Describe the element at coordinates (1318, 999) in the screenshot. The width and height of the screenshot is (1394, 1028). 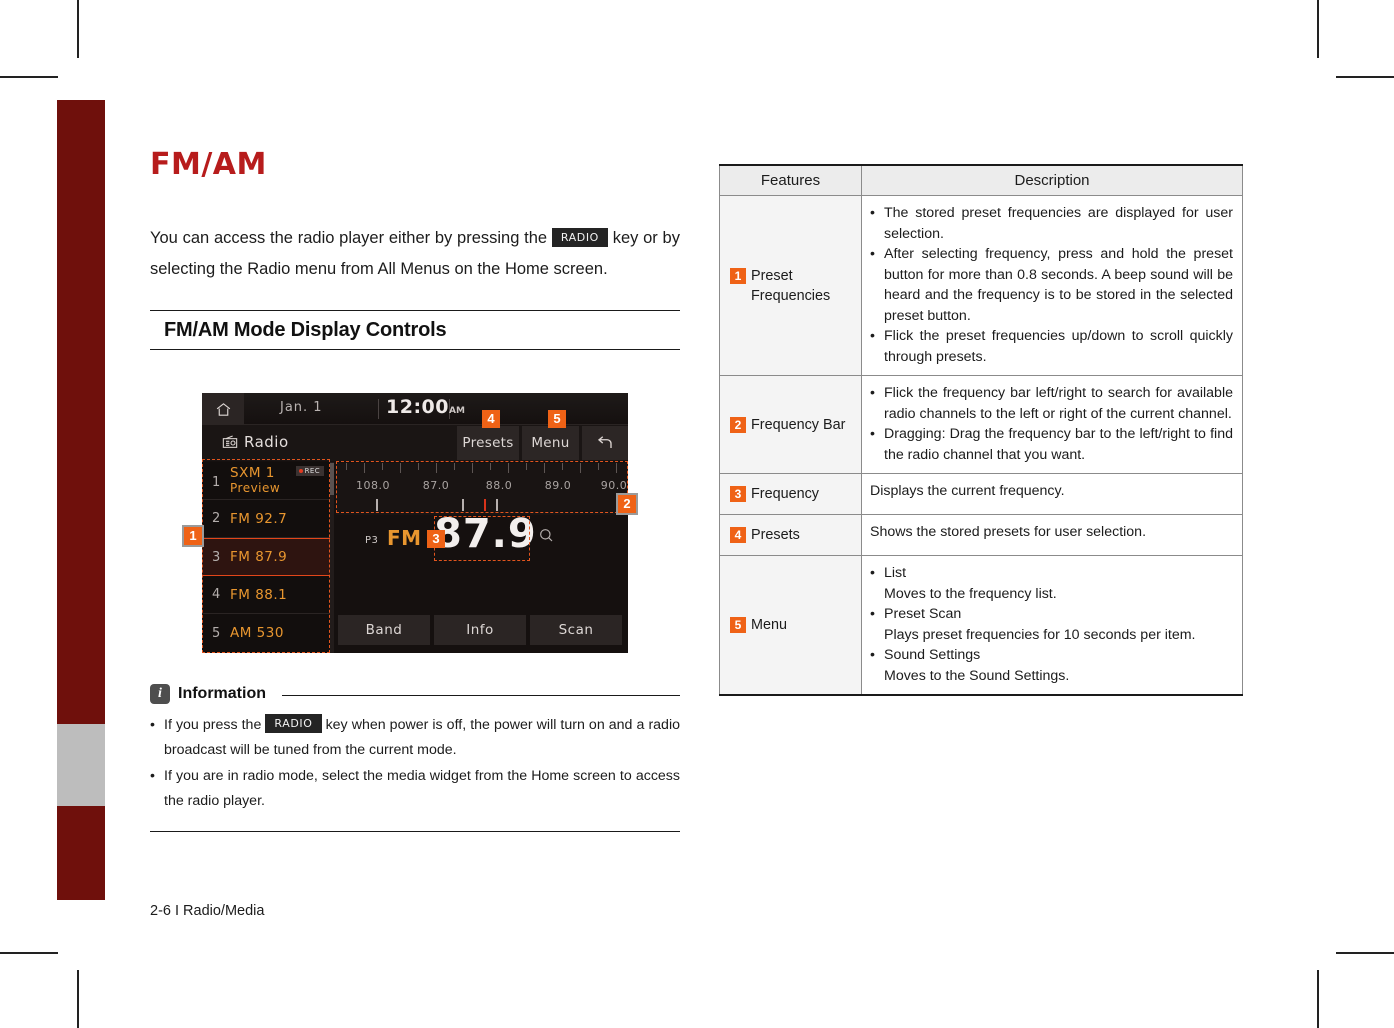
I see `crop-mark-bottom-right` at that location.